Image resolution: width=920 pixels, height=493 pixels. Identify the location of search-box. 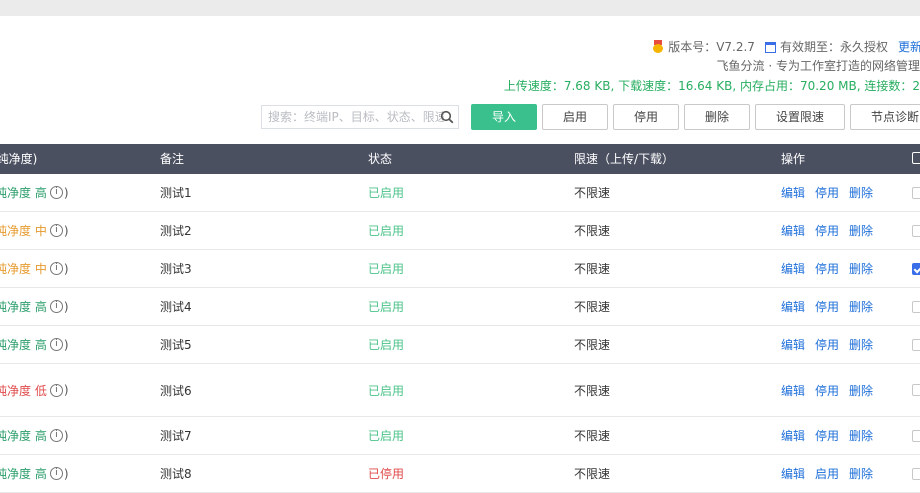
(360, 117).